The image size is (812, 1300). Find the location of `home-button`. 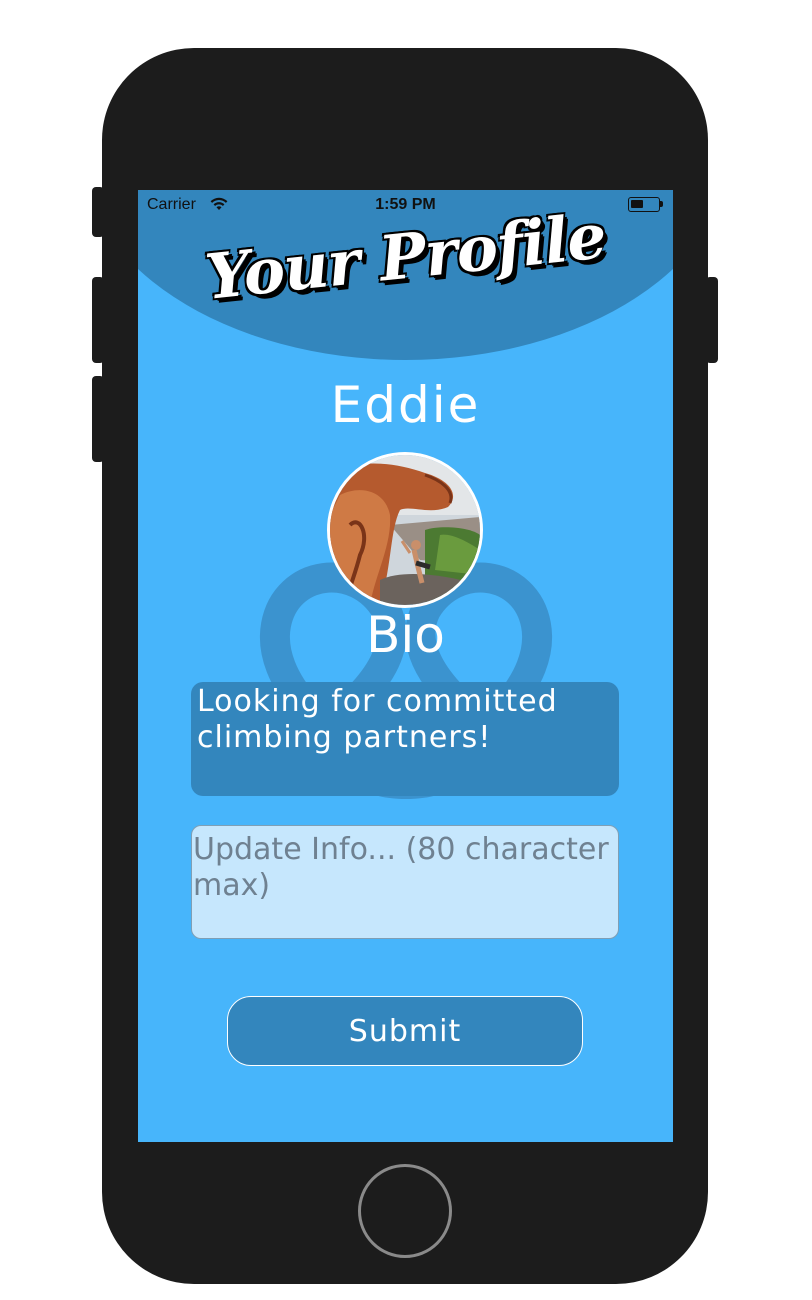

home-button is located at coordinates (405, 1211).